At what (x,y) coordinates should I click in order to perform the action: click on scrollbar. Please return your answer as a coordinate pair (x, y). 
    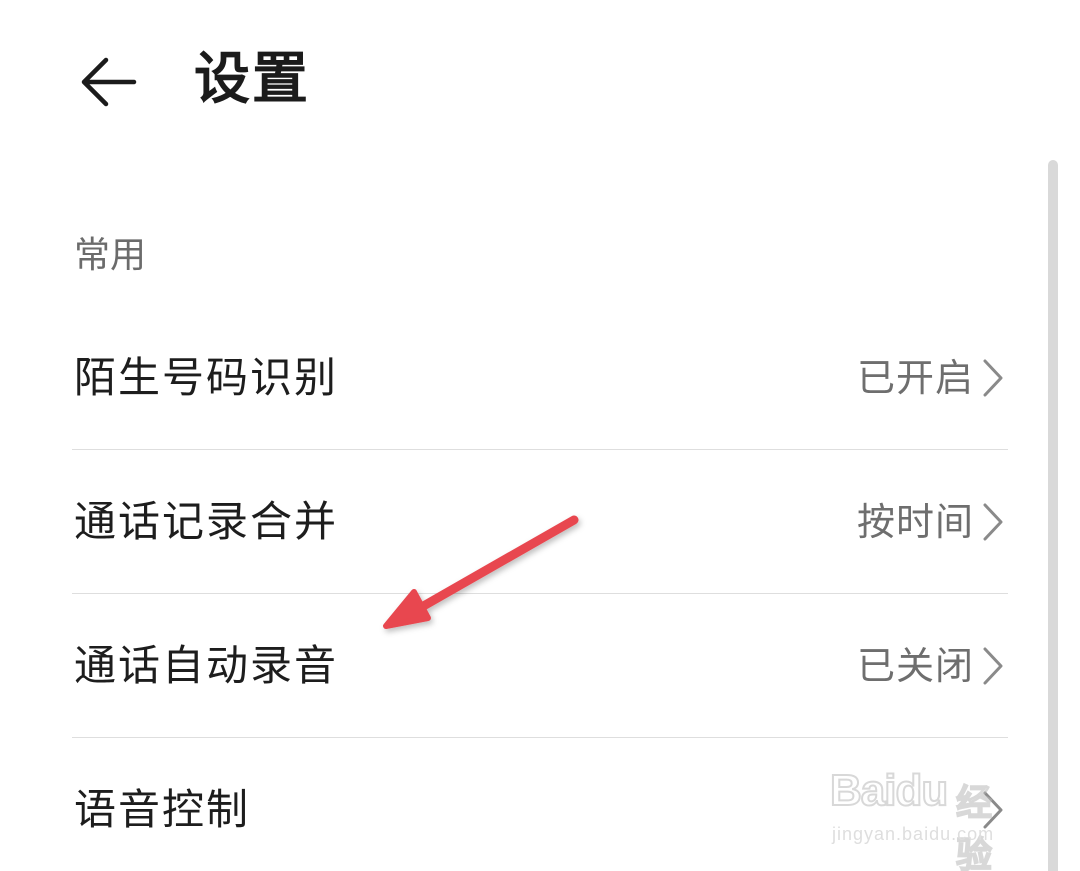
    Looking at the image, I should click on (1053, 515).